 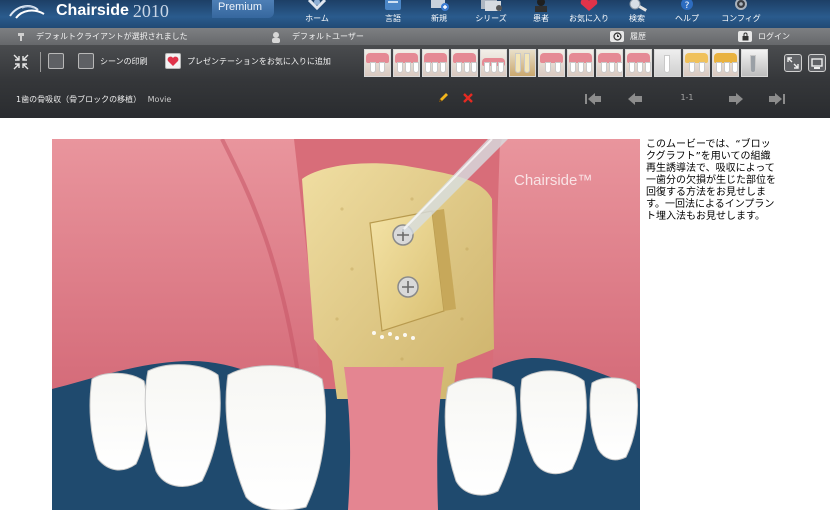 What do you see at coordinates (687, 18) in the screenshot?
I see `nav-label: ヘルプ` at bounding box center [687, 18].